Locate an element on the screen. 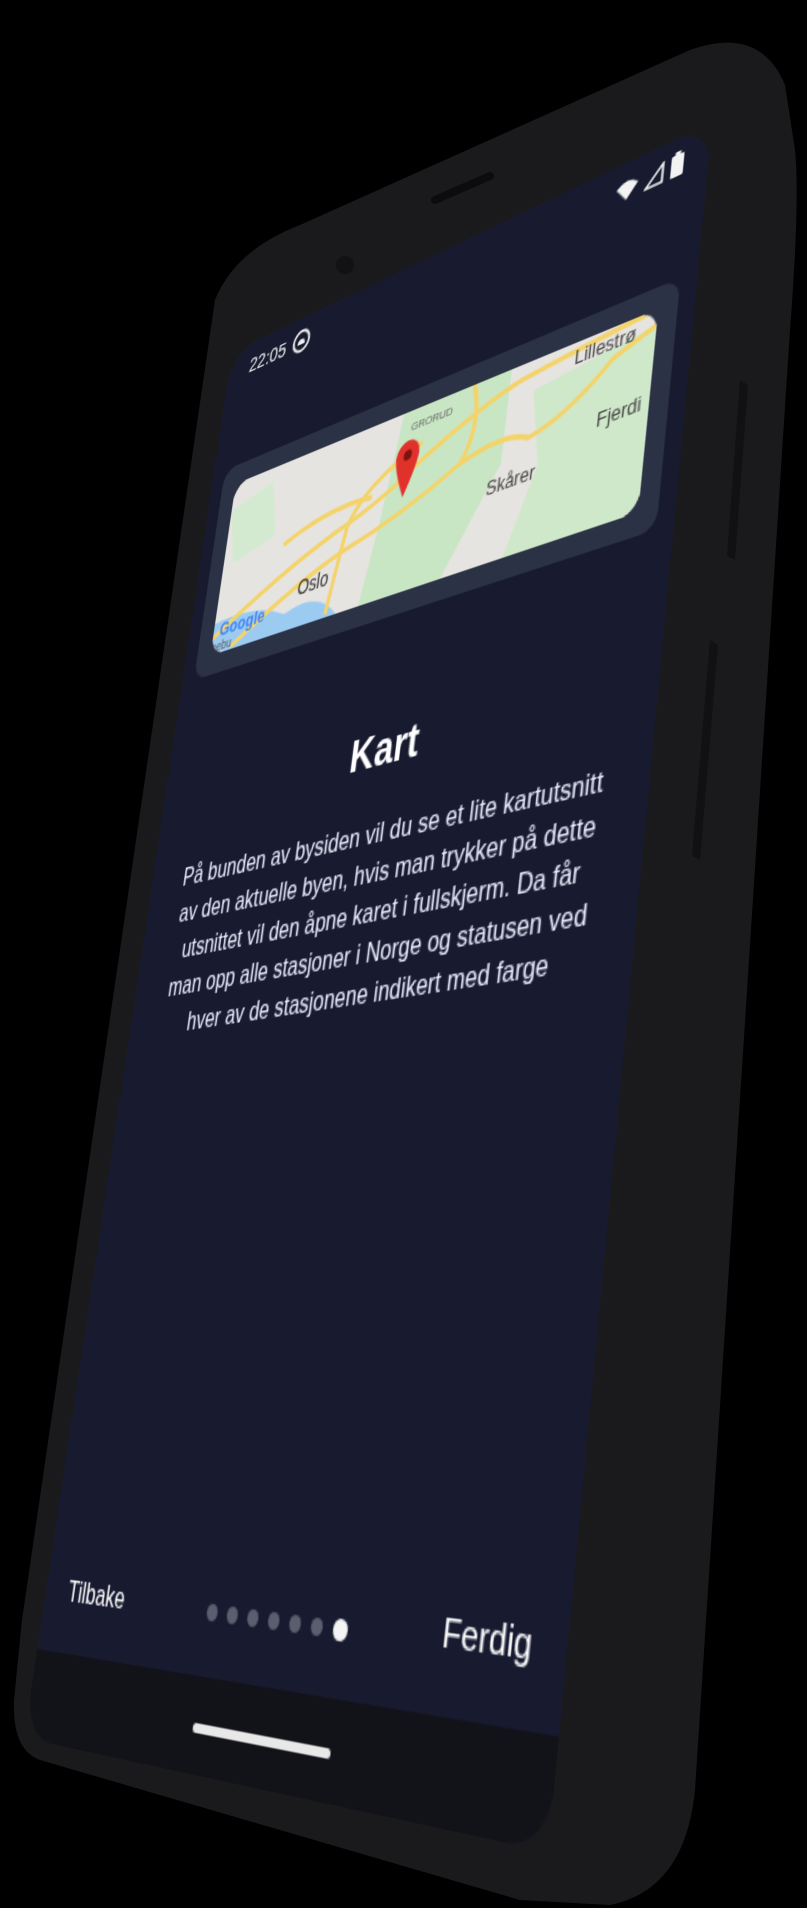 The width and height of the screenshot is (807, 1908). status-time: 22:05 is located at coordinates (267, 358).